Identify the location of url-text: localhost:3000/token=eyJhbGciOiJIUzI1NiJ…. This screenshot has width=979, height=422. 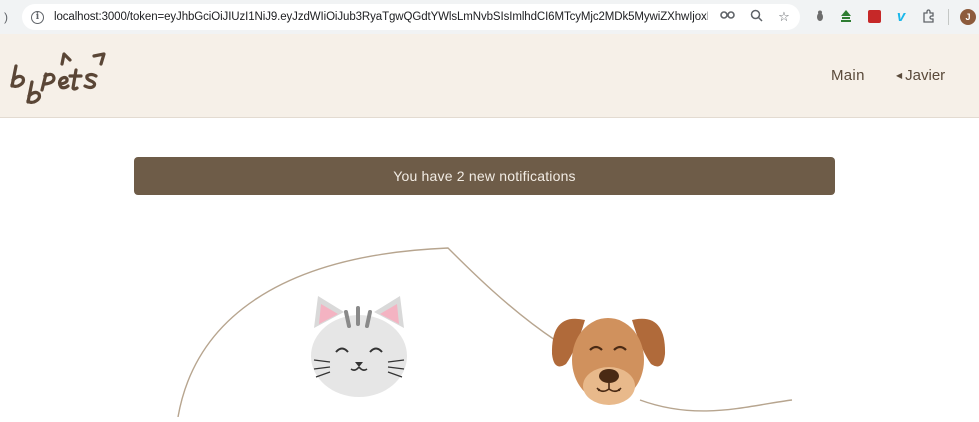
(381, 17).